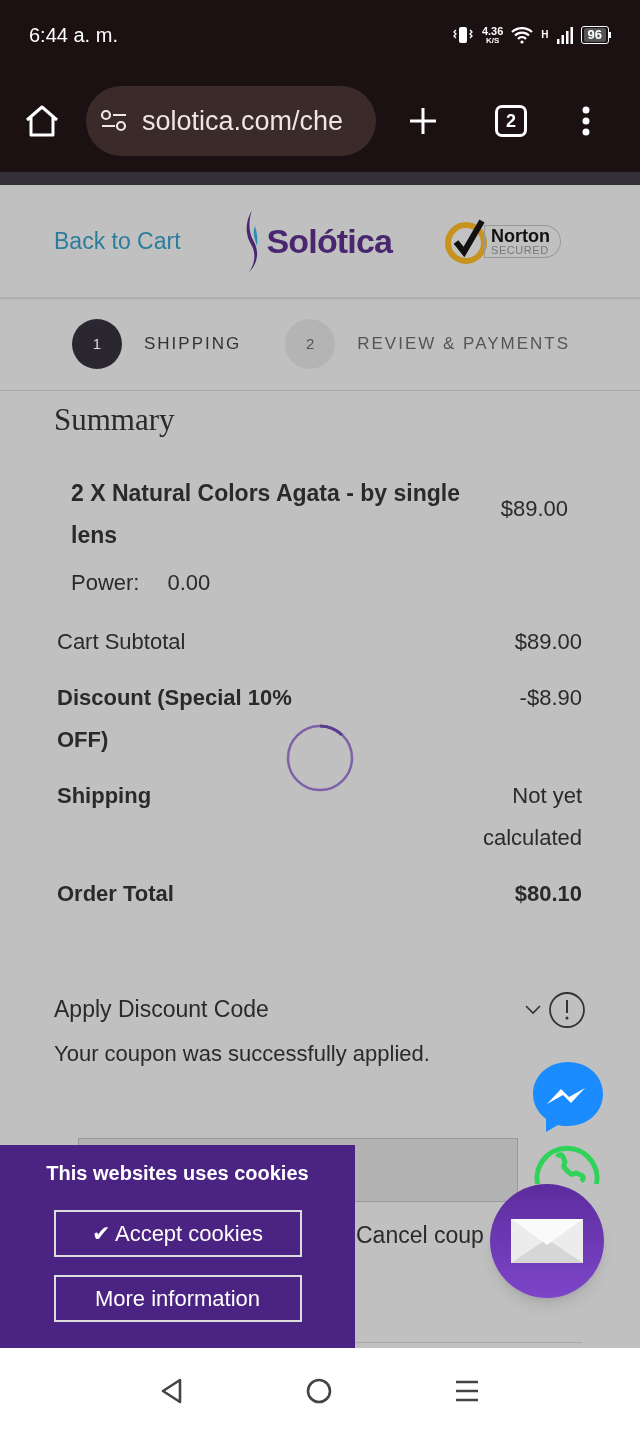 Image resolution: width=640 pixels, height=1433 pixels. Describe the element at coordinates (547, 893) in the screenshot. I see `total-value: $80.10` at that location.